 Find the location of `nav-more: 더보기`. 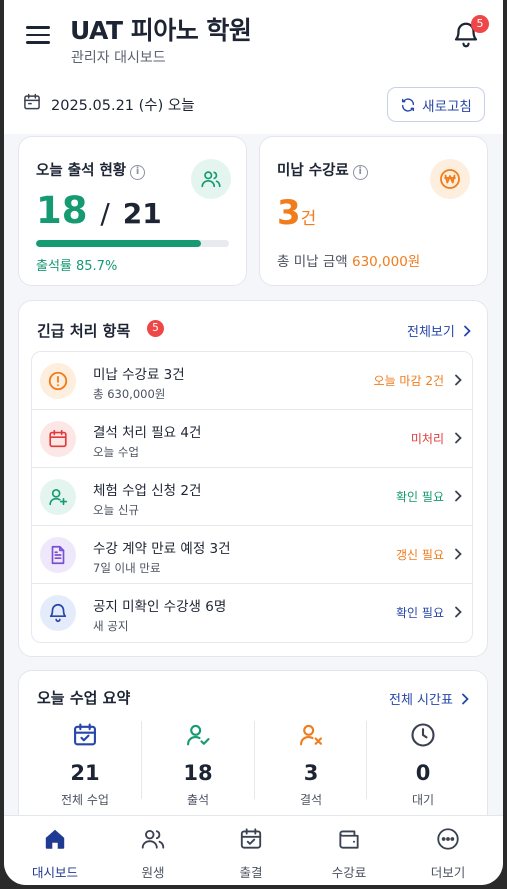

nav-more: 더보기 is located at coordinates (448, 853).